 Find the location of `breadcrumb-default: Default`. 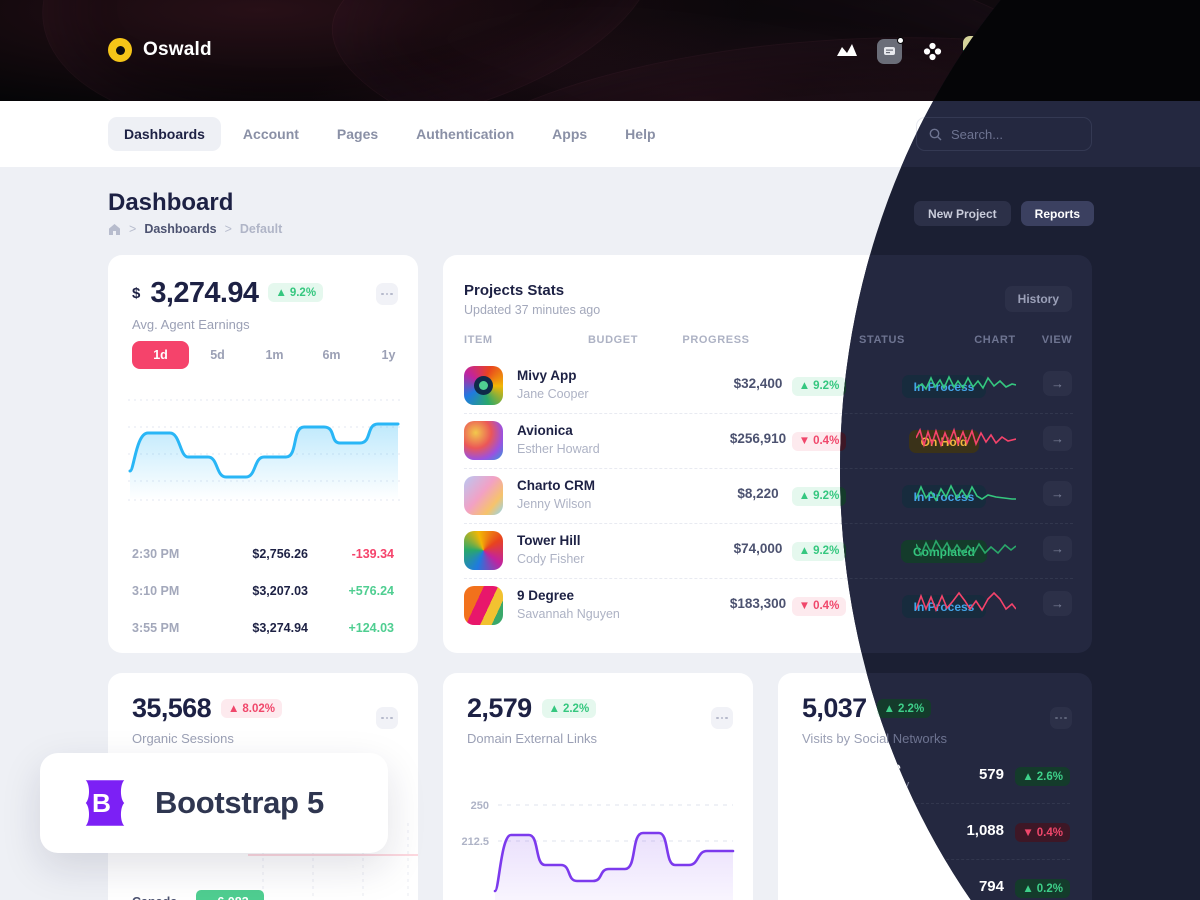

breadcrumb-default: Default is located at coordinates (261, 229).